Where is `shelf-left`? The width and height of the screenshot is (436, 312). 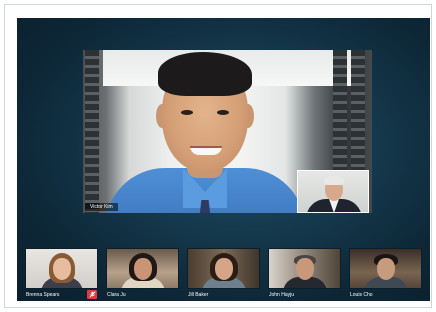
shelf-left is located at coordinates (92, 131).